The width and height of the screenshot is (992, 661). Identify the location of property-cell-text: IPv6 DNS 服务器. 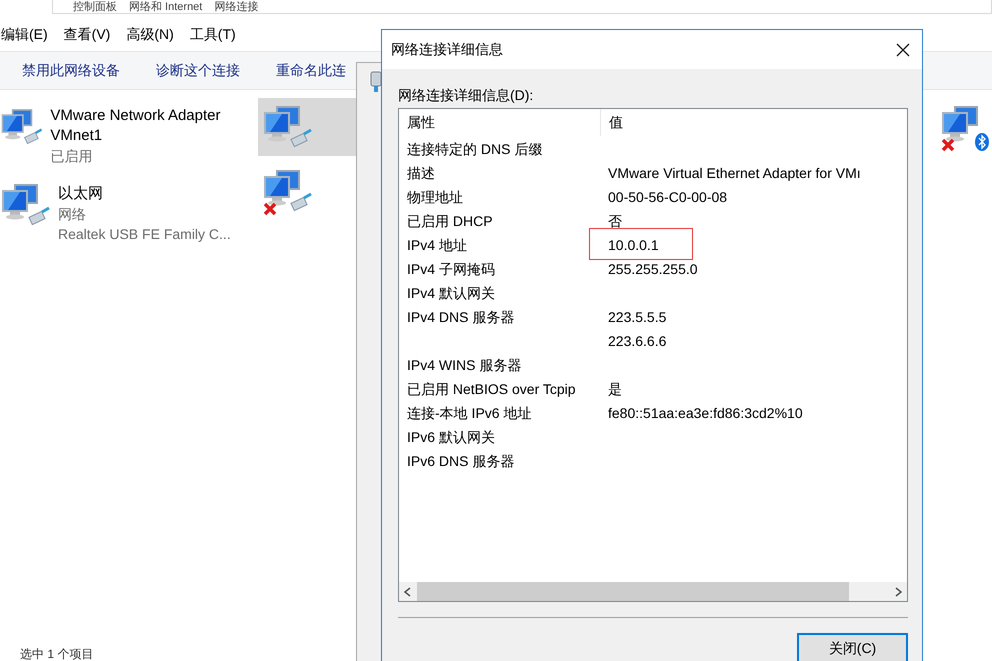
(461, 461).